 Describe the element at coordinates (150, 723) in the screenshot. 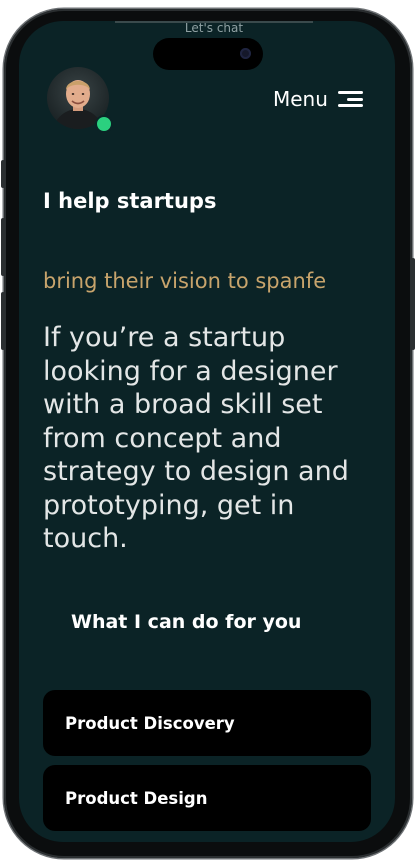

I see `service-card-label: Product Discovery` at that location.